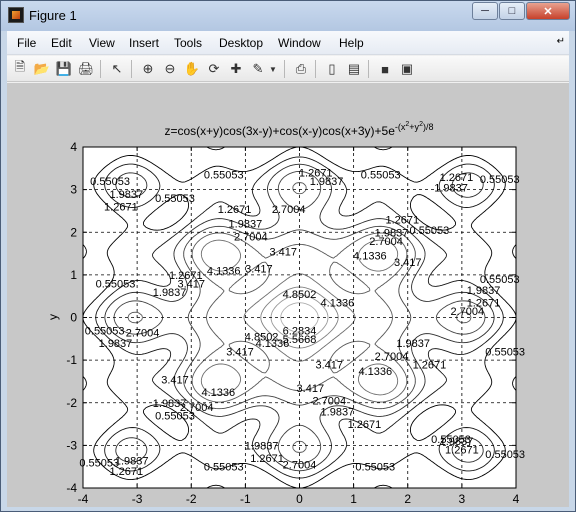 The height and width of the screenshot is (512, 576). Describe the element at coordinates (16, 15) in the screenshot. I see `matlab-icon` at that location.